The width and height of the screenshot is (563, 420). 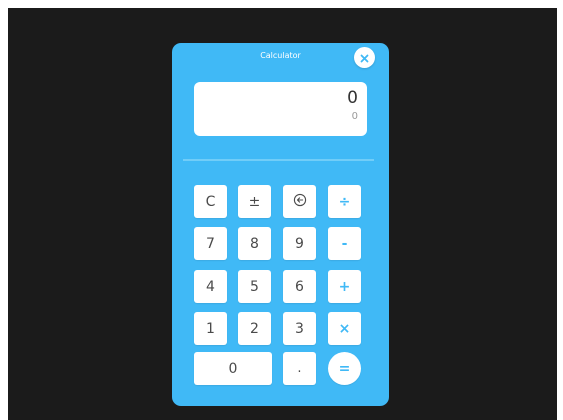 What do you see at coordinates (344, 243) in the screenshot?
I see `minus-button: -` at bounding box center [344, 243].